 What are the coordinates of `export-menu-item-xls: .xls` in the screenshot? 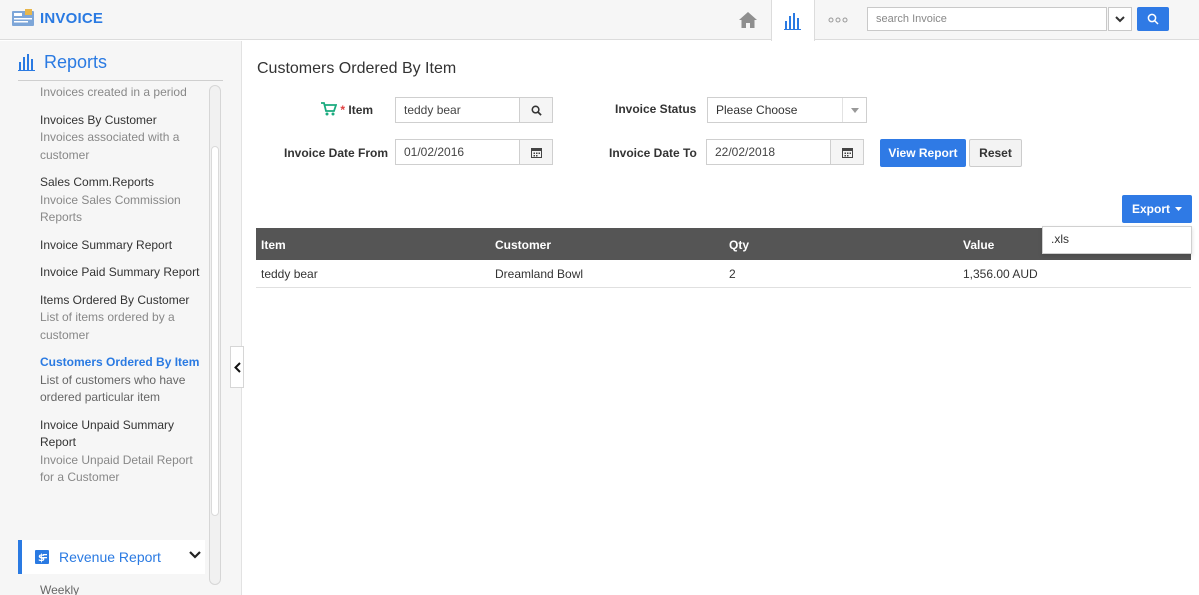 It's located at (1060, 239).